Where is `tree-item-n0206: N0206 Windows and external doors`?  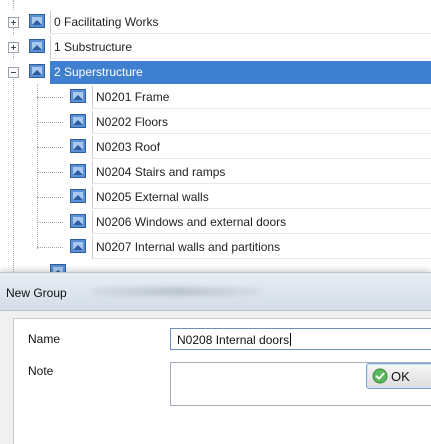
tree-item-n0206: N0206 Windows and external doors is located at coordinates (215, 222).